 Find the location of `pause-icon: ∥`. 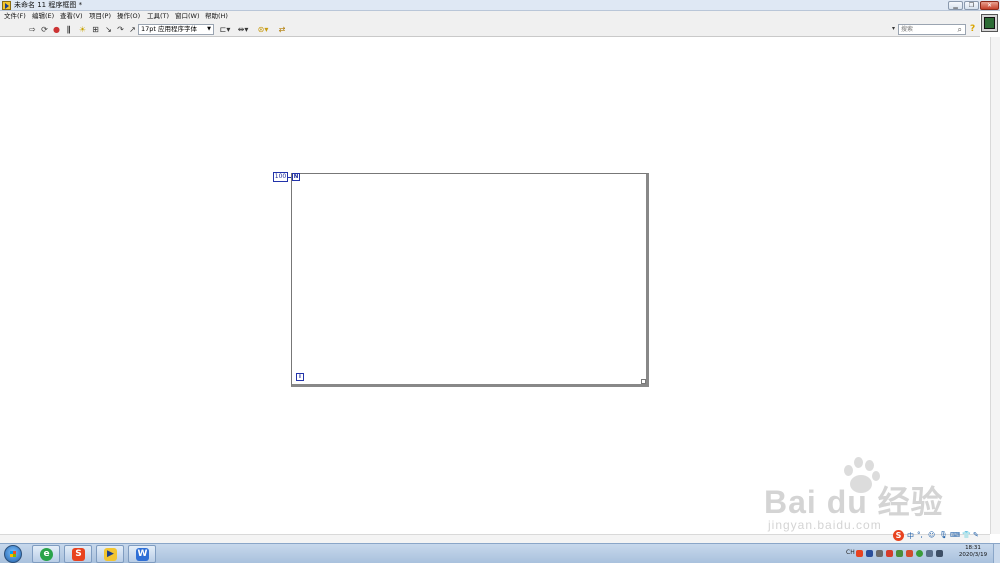

pause-icon: ∥ is located at coordinates (68, 29).